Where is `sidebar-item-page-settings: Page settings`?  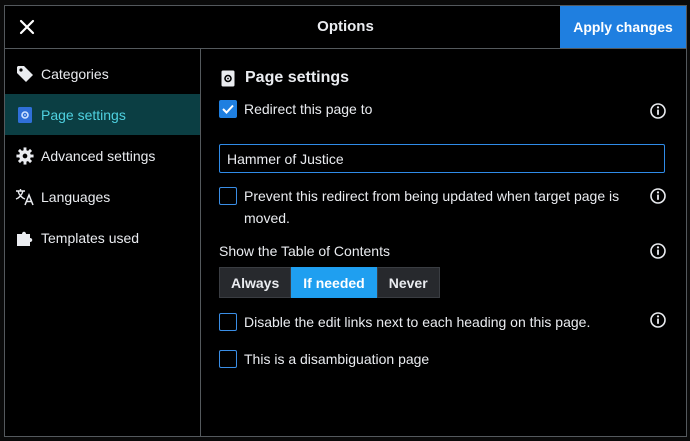
sidebar-item-page-settings: Page settings is located at coordinates (102, 114).